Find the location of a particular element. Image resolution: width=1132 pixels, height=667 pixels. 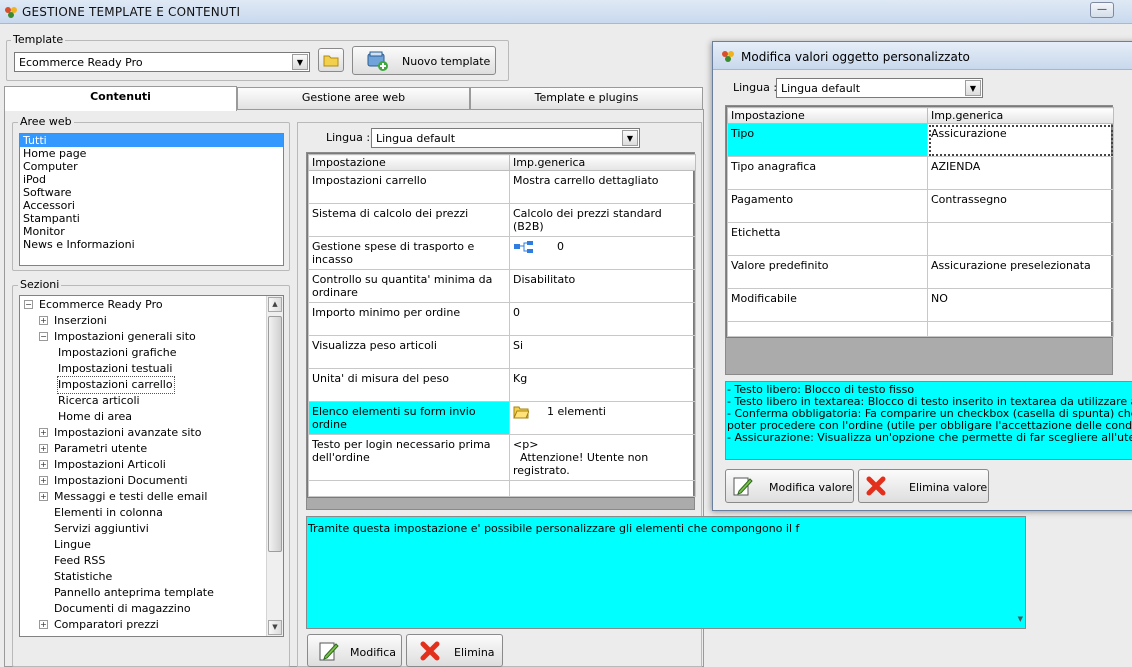

aree-web-item: Computer is located at coordinates (151, 166).